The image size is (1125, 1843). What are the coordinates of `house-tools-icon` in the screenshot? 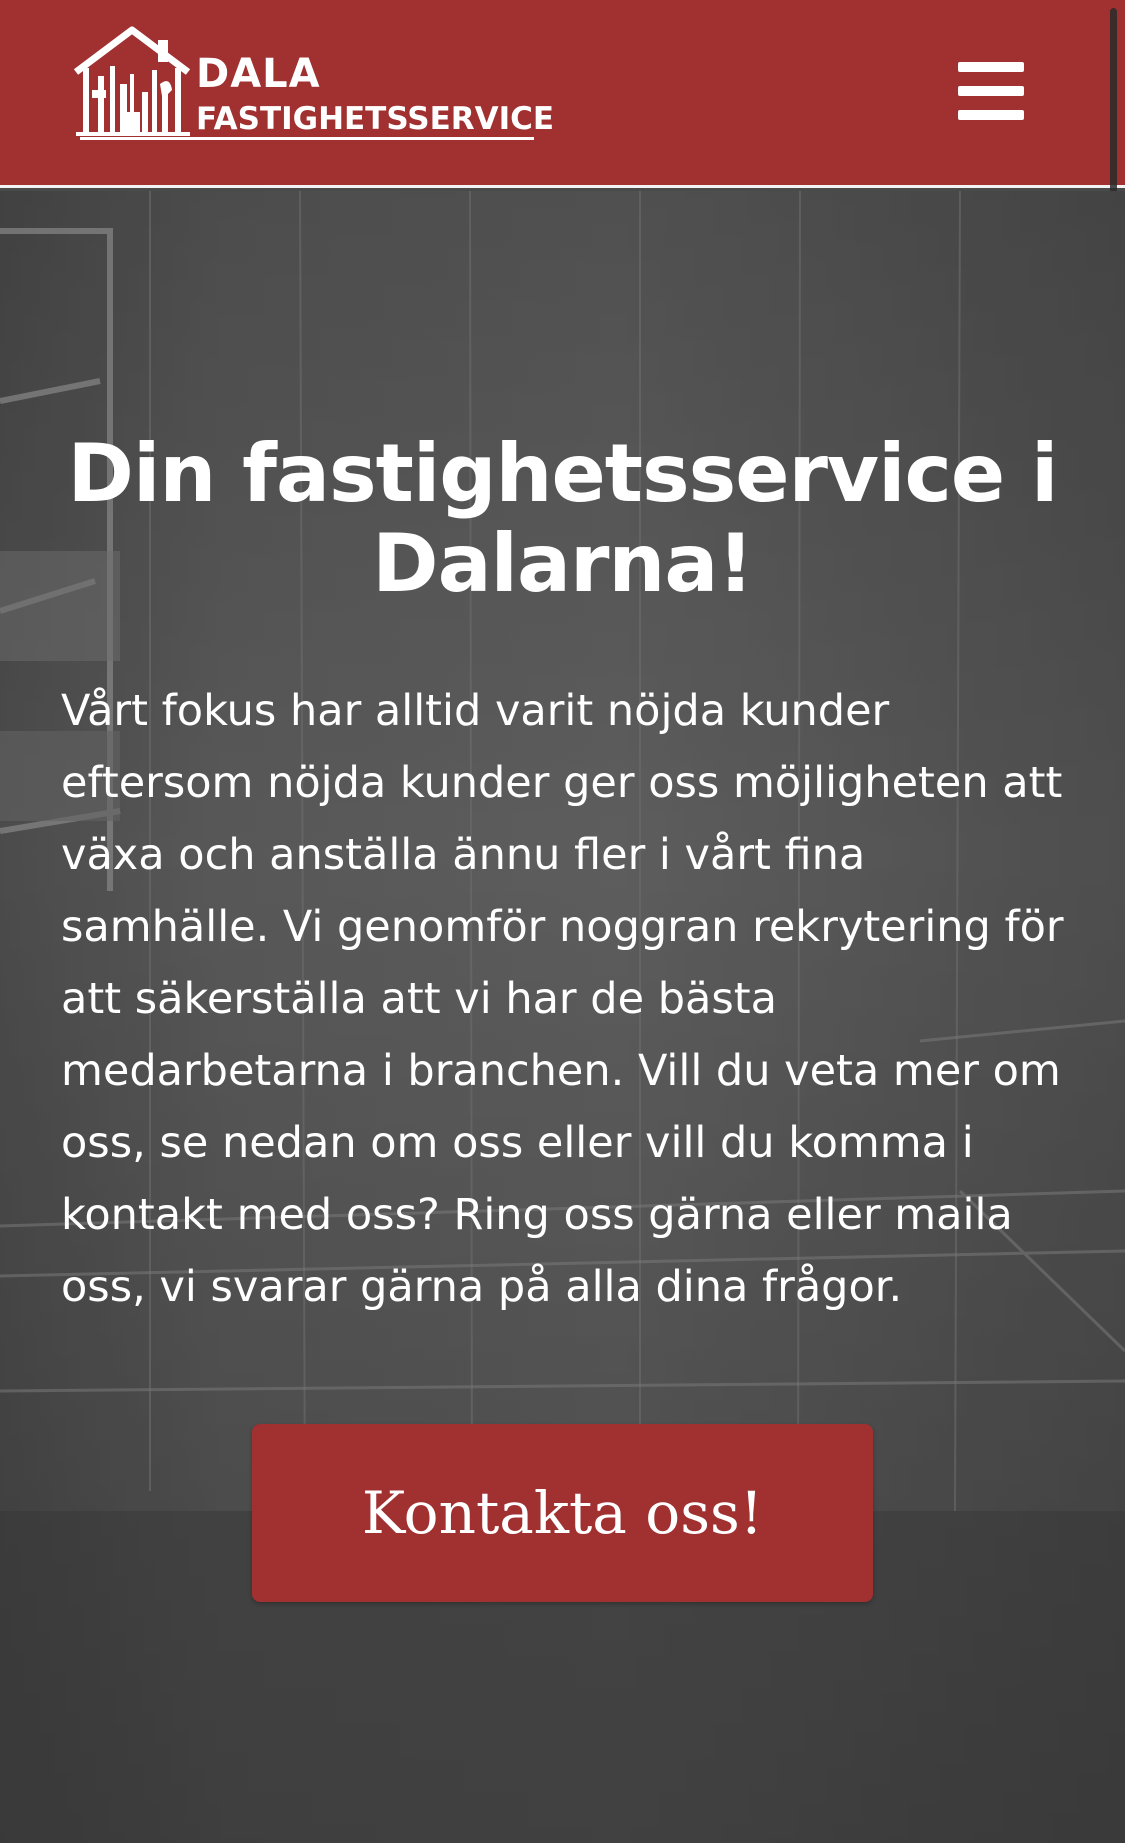 It's located at (132, 81).